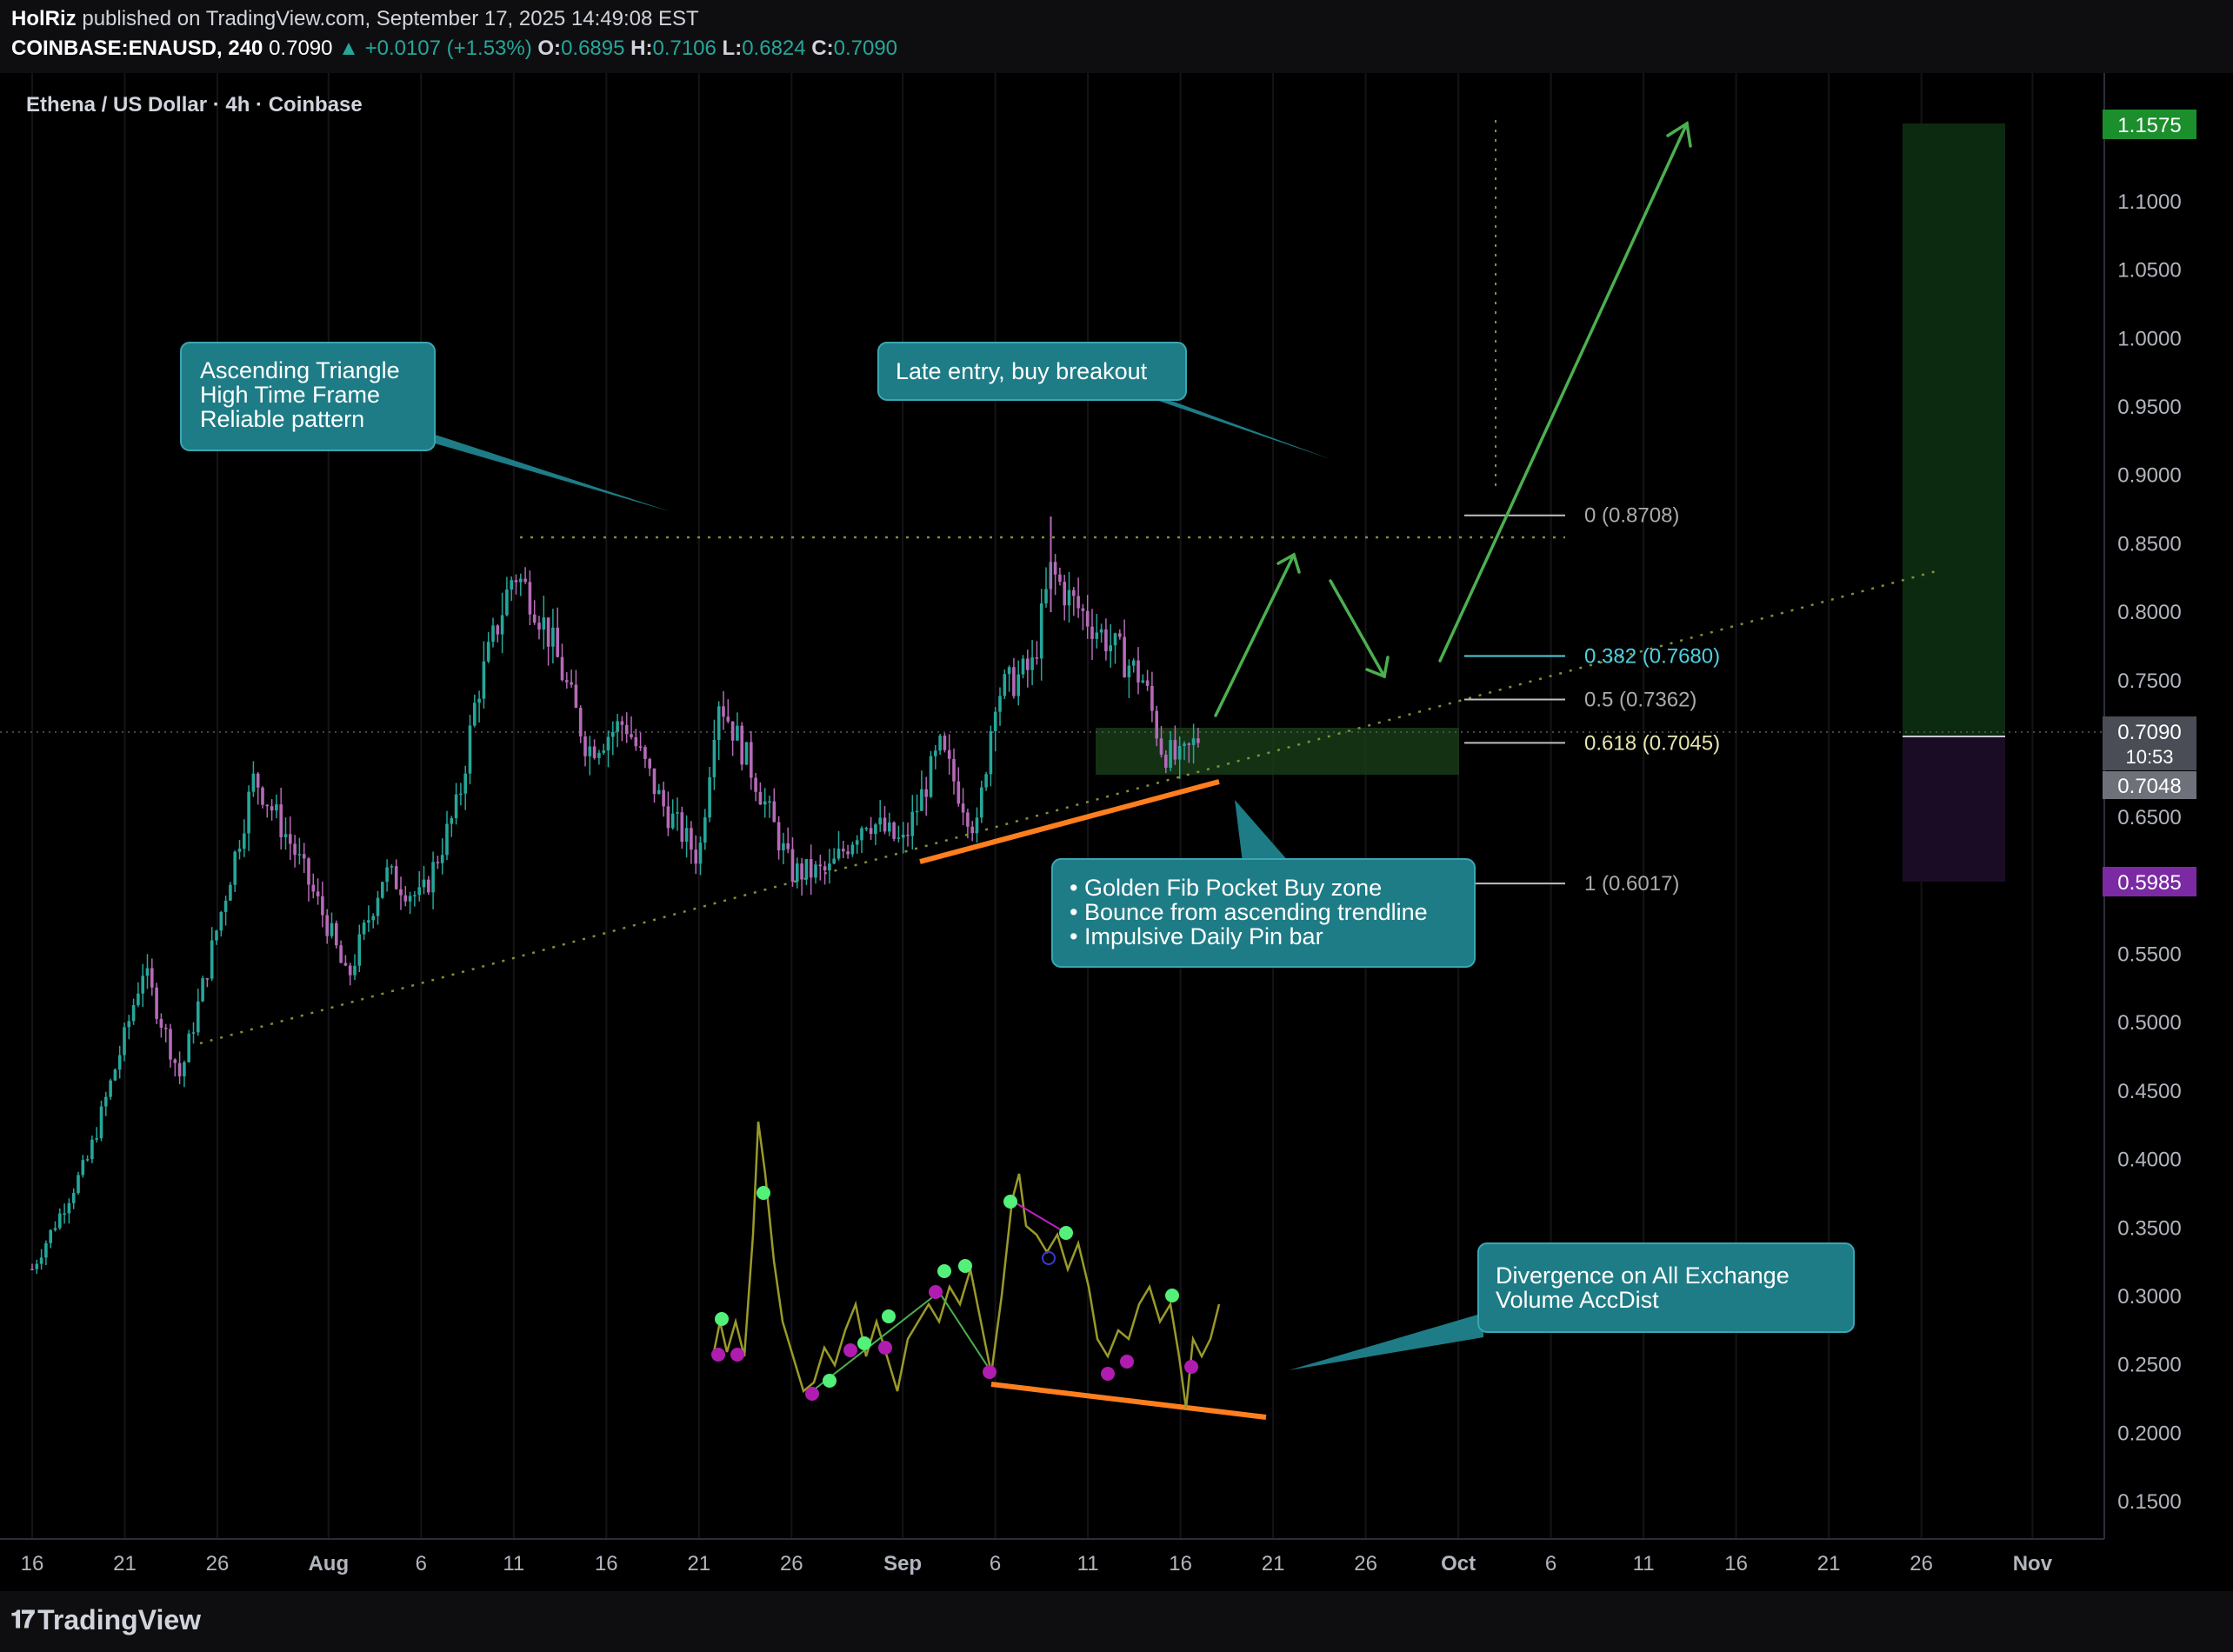 The image size is (2233, 1652). Describe the element at coordinates (722, 1319) in the screenshot. I see `accdist-pivot-high` at that location.